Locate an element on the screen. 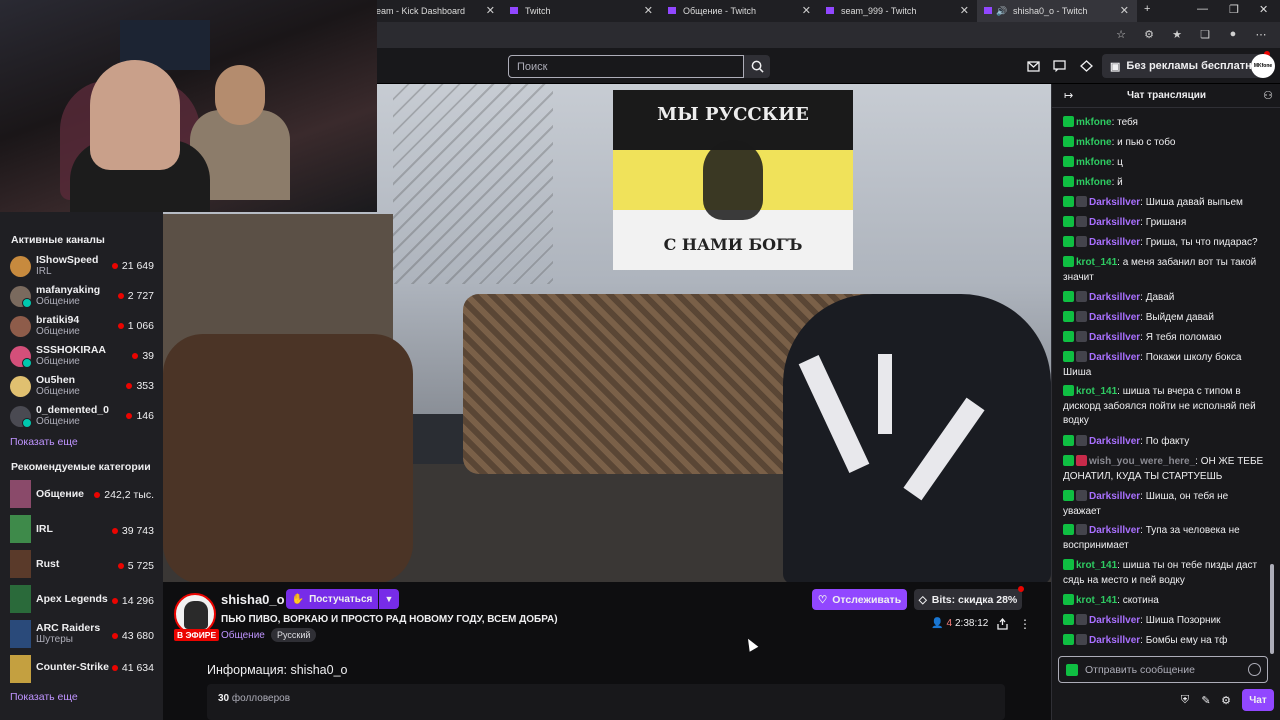 Image resolution: width=1280 pixels, height=720 pixels. sidebar-channel-mafanyaking: mafanyaking Общение 2 727 is located at coordinates (81, 297).